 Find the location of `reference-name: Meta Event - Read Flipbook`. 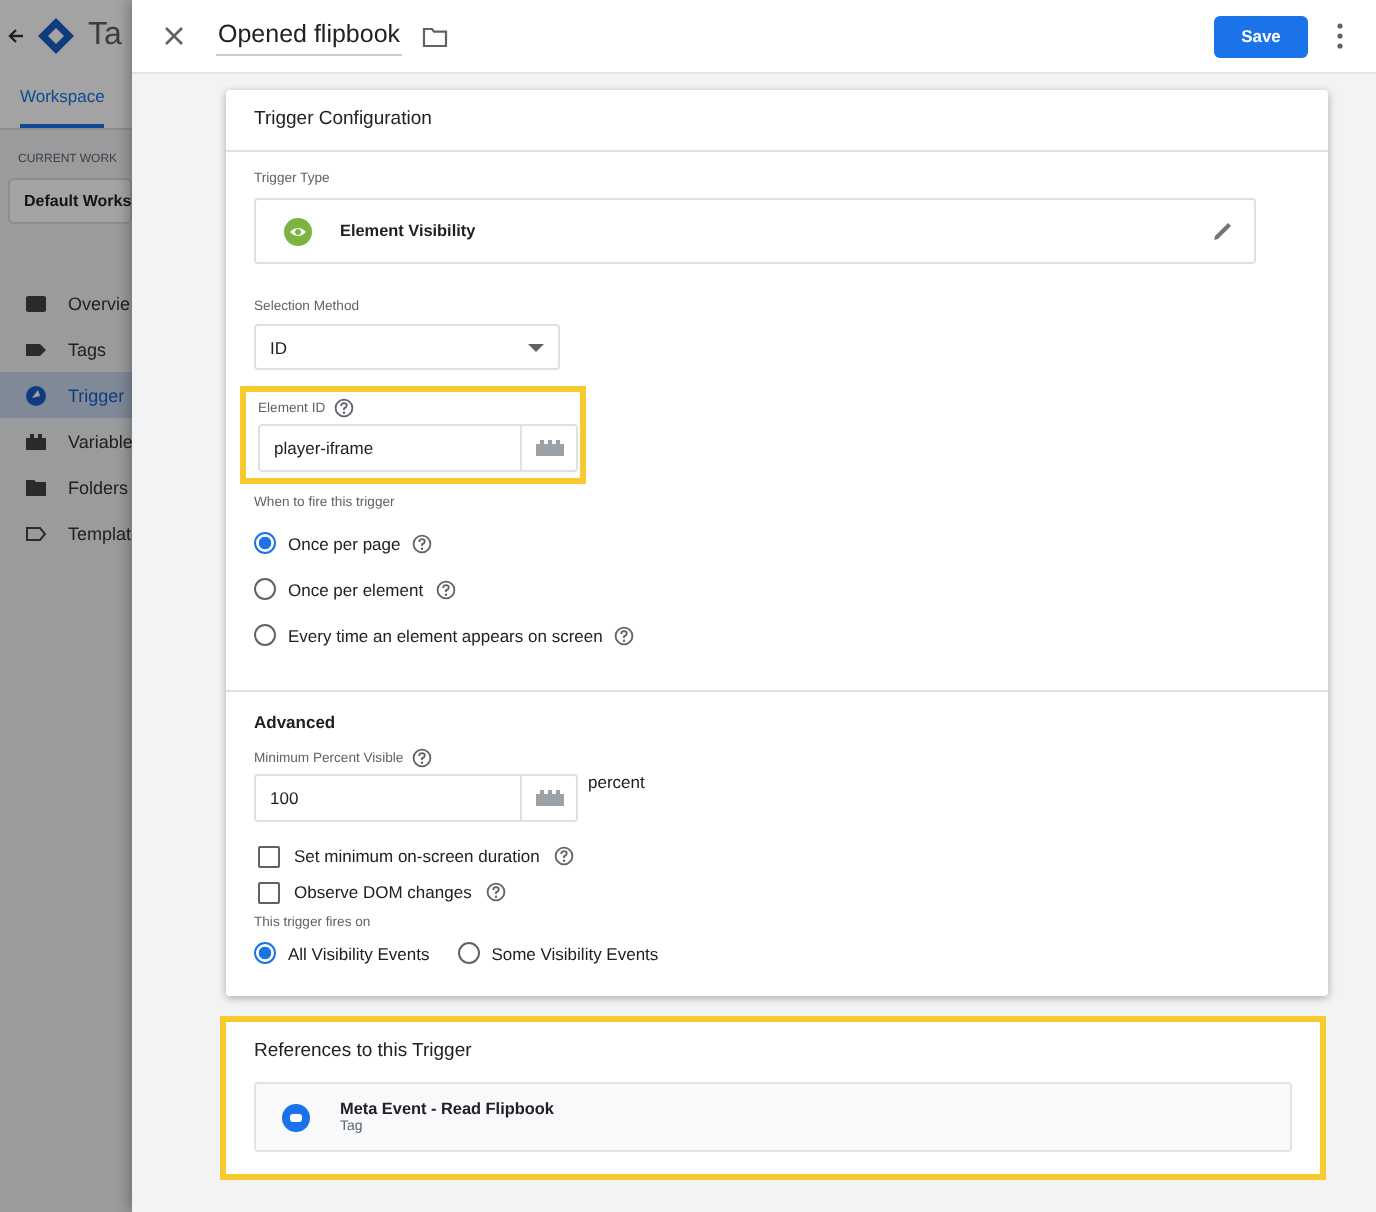

reference-name: Meta Event - Read Flipbook is located at coordinates (447, 1109).